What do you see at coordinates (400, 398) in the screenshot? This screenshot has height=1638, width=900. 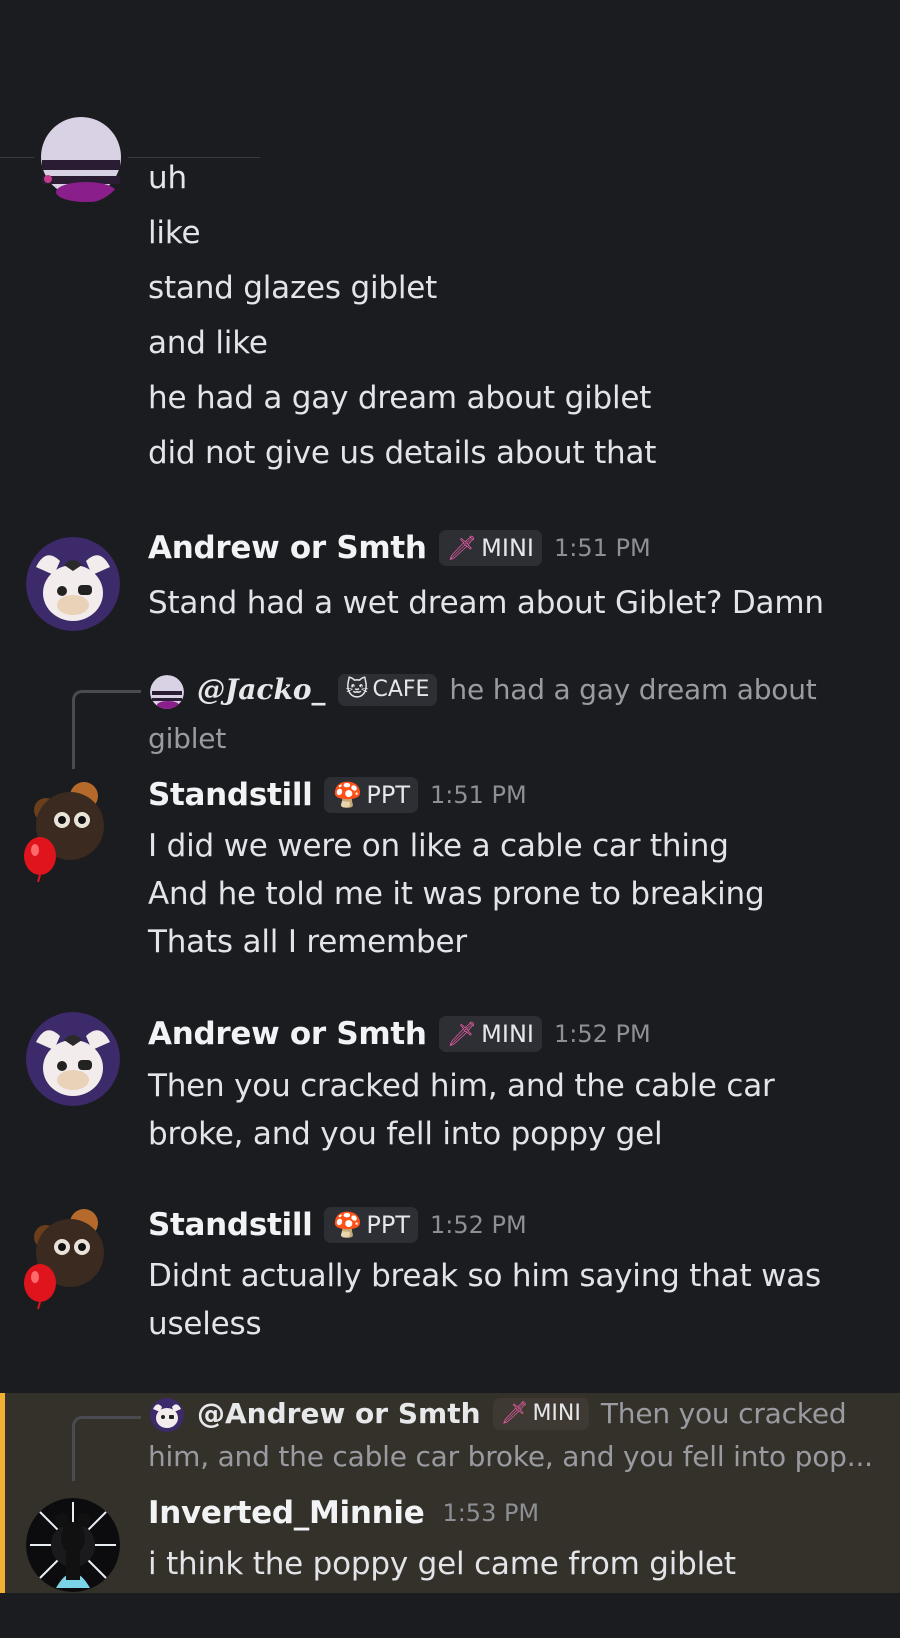 I see `message-line: he had a gay dream about giblet` at bounding box center [400, 398].